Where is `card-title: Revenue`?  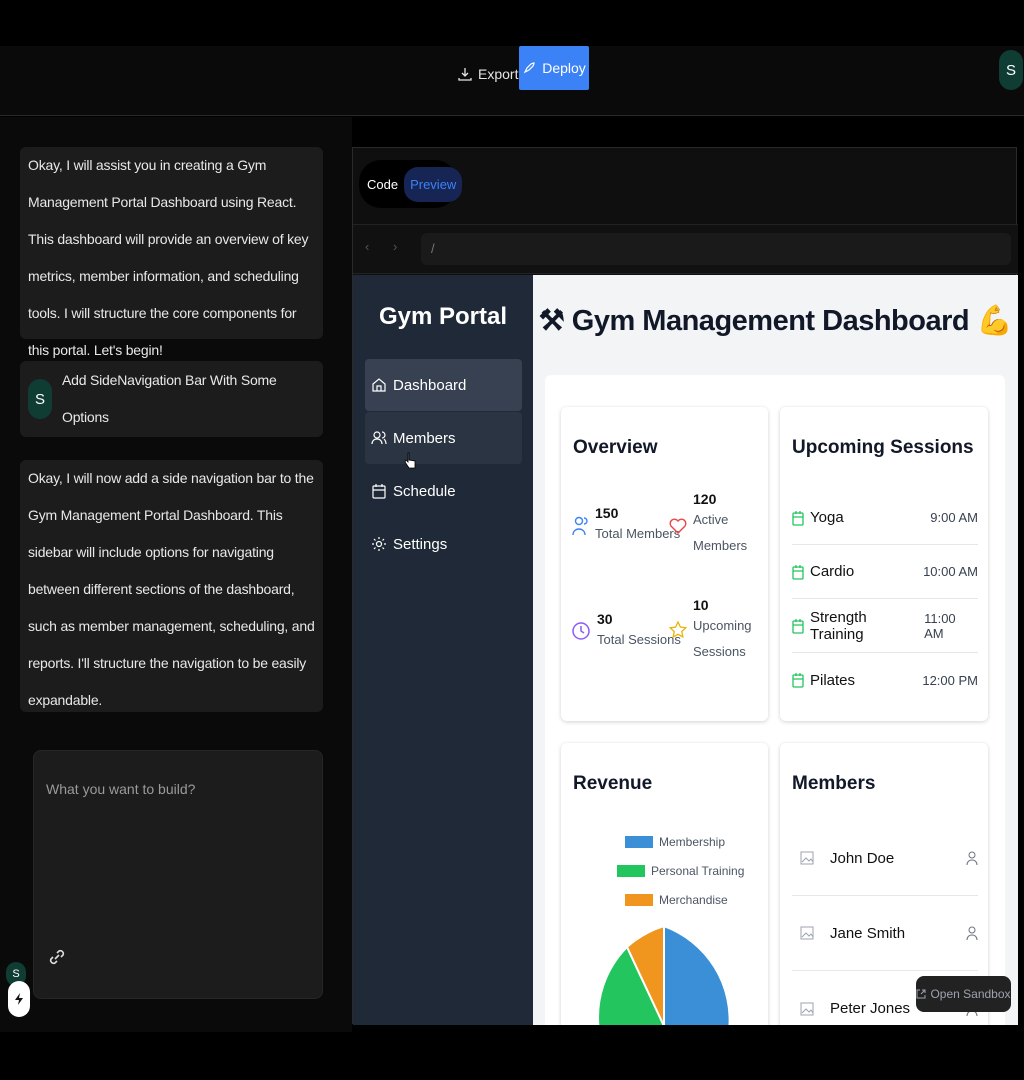
card-title: Revenue is located at coordinates (613, 783).